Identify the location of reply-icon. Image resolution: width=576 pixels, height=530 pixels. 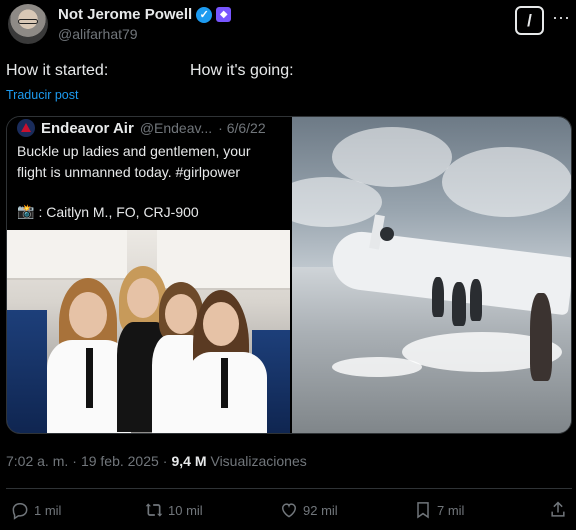
(20, 511).